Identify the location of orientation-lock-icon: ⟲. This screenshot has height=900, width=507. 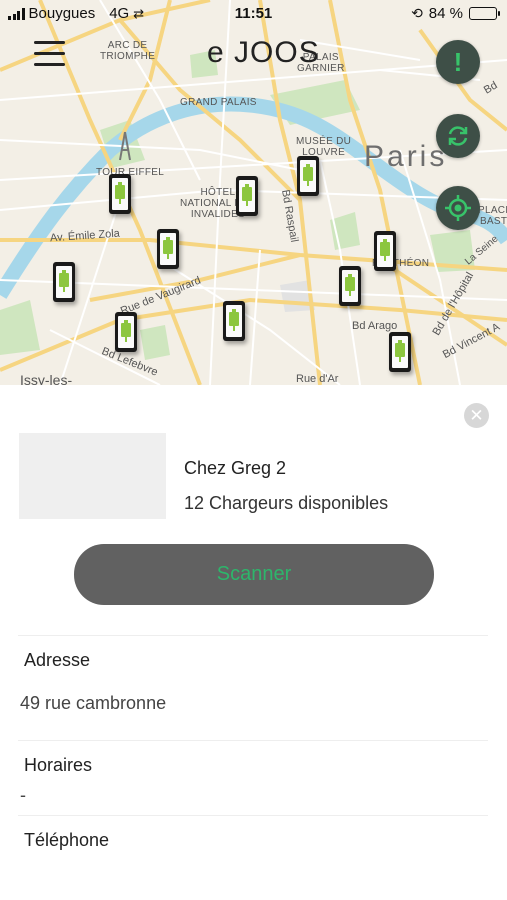
(417, 13).